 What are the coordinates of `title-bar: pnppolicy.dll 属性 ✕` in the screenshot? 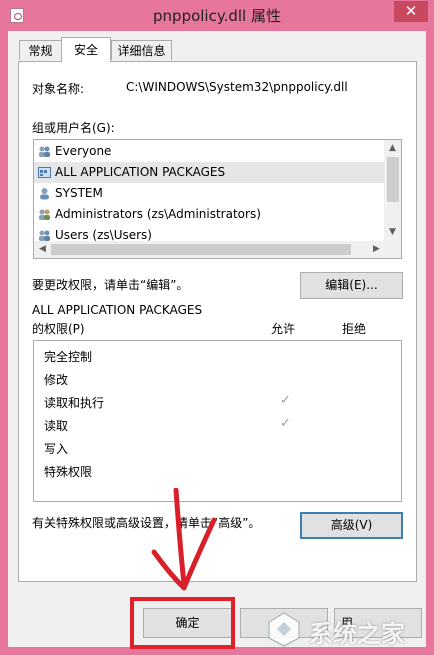 It's located at (217, 16).